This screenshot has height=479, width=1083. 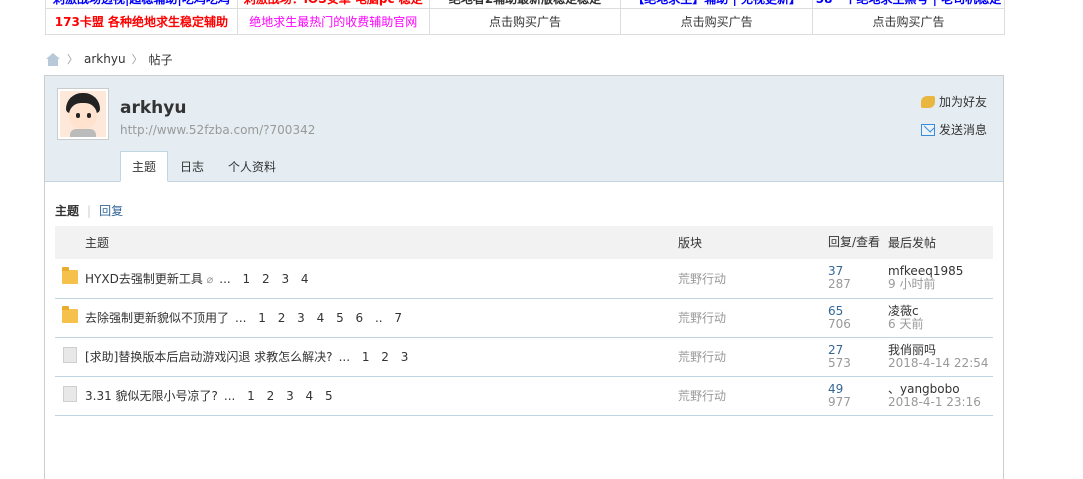 I want to click on last-post-time: 6 天前, so click(x=940, y=324).